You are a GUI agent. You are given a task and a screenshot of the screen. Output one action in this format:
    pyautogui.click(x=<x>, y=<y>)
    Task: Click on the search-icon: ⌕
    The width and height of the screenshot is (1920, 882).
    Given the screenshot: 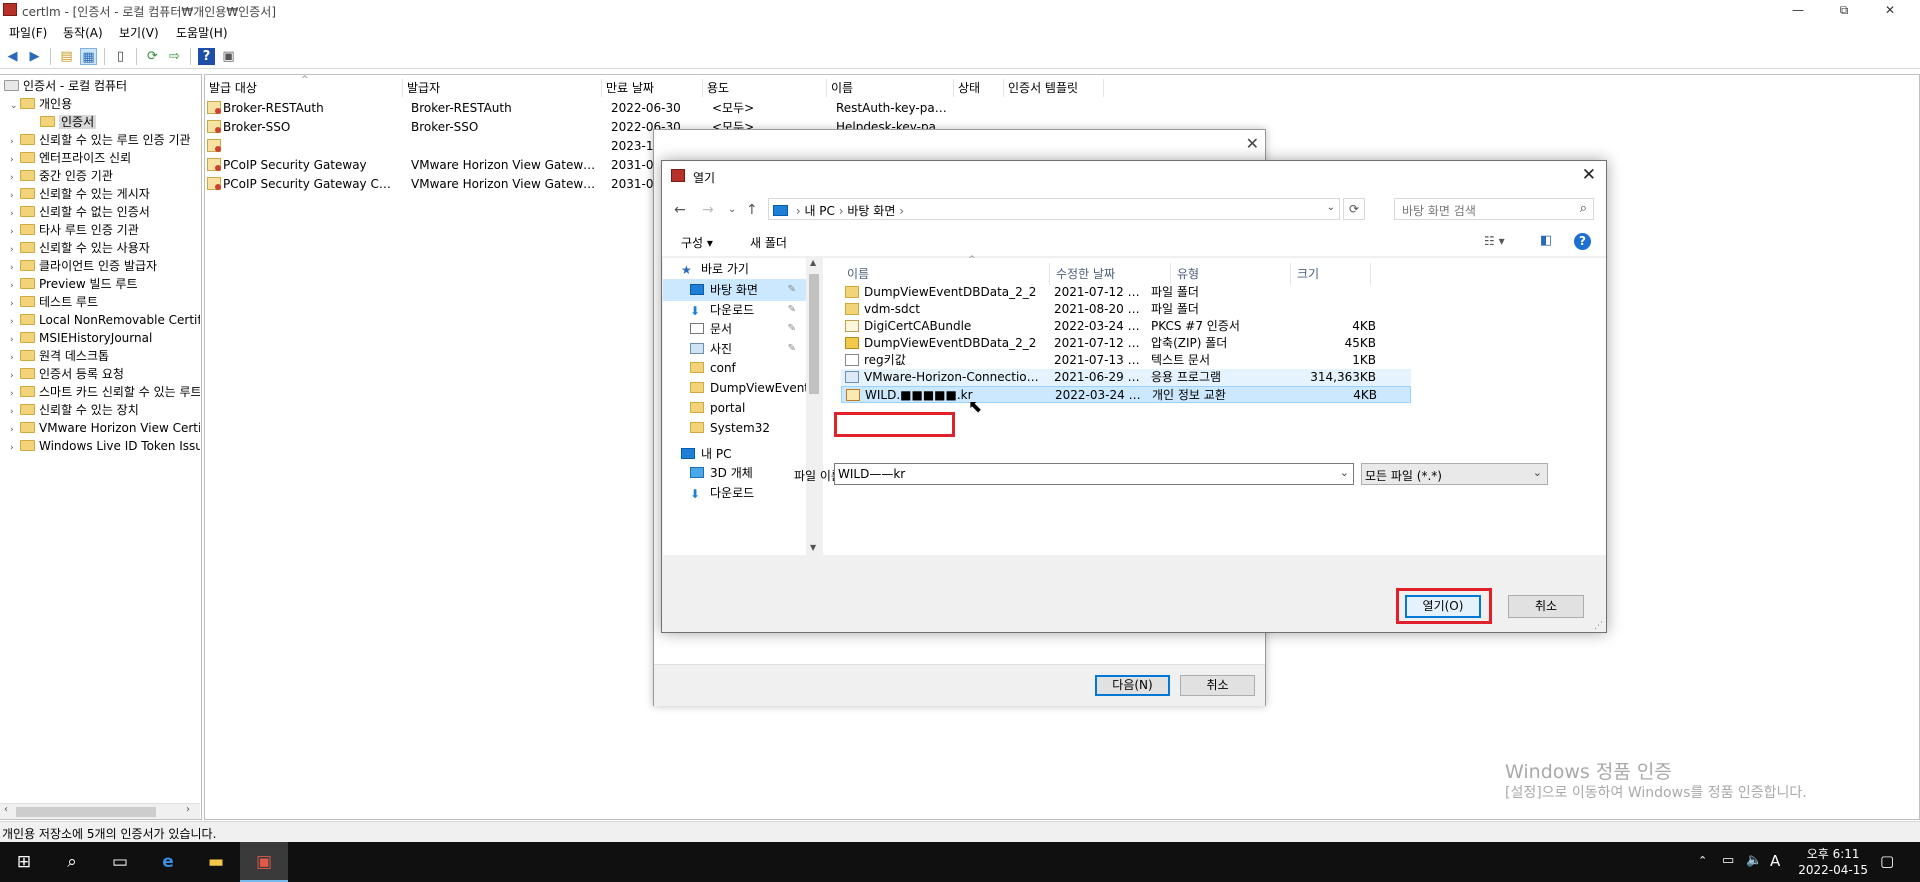 What is the action you would take?
    pyautogui.click(x=72, y=862)
    